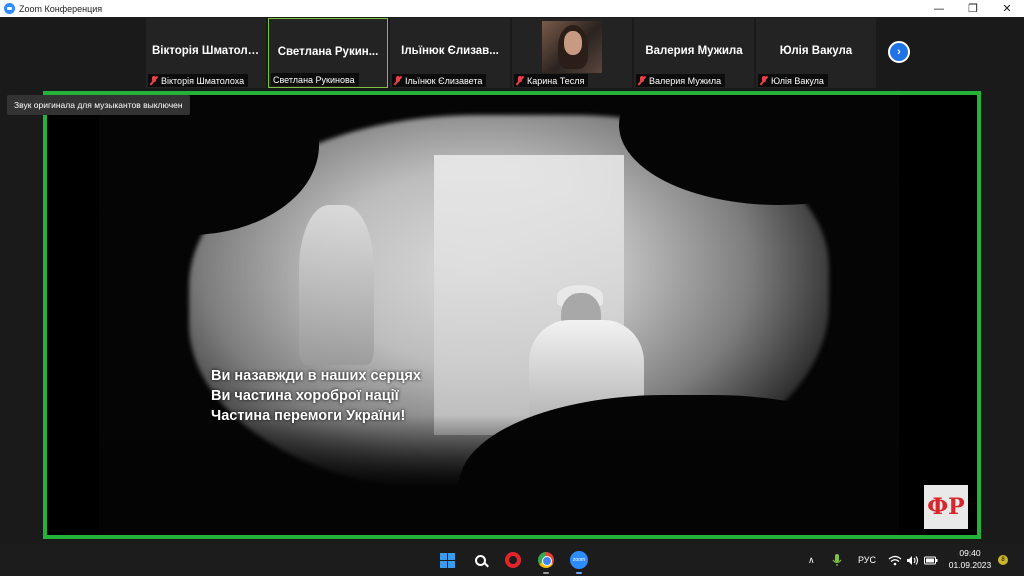 The height and width of the screenshot is (576, 1024). I want to click on restore-button: ❐, so click(973, 8).